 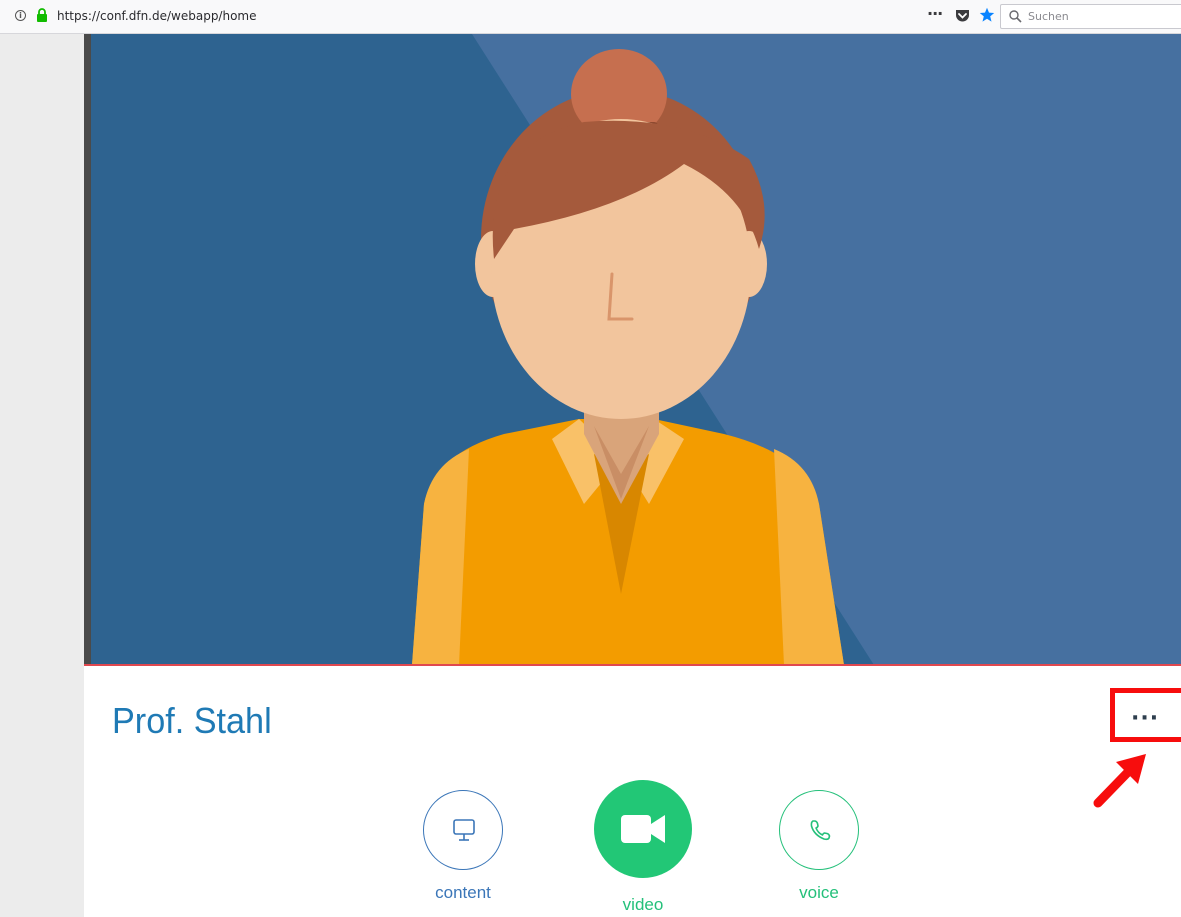 What do you see at coordinates (935, 13) in the screenshot?
I see `page-actions-icon: ···` at bounding box center [935, 13].